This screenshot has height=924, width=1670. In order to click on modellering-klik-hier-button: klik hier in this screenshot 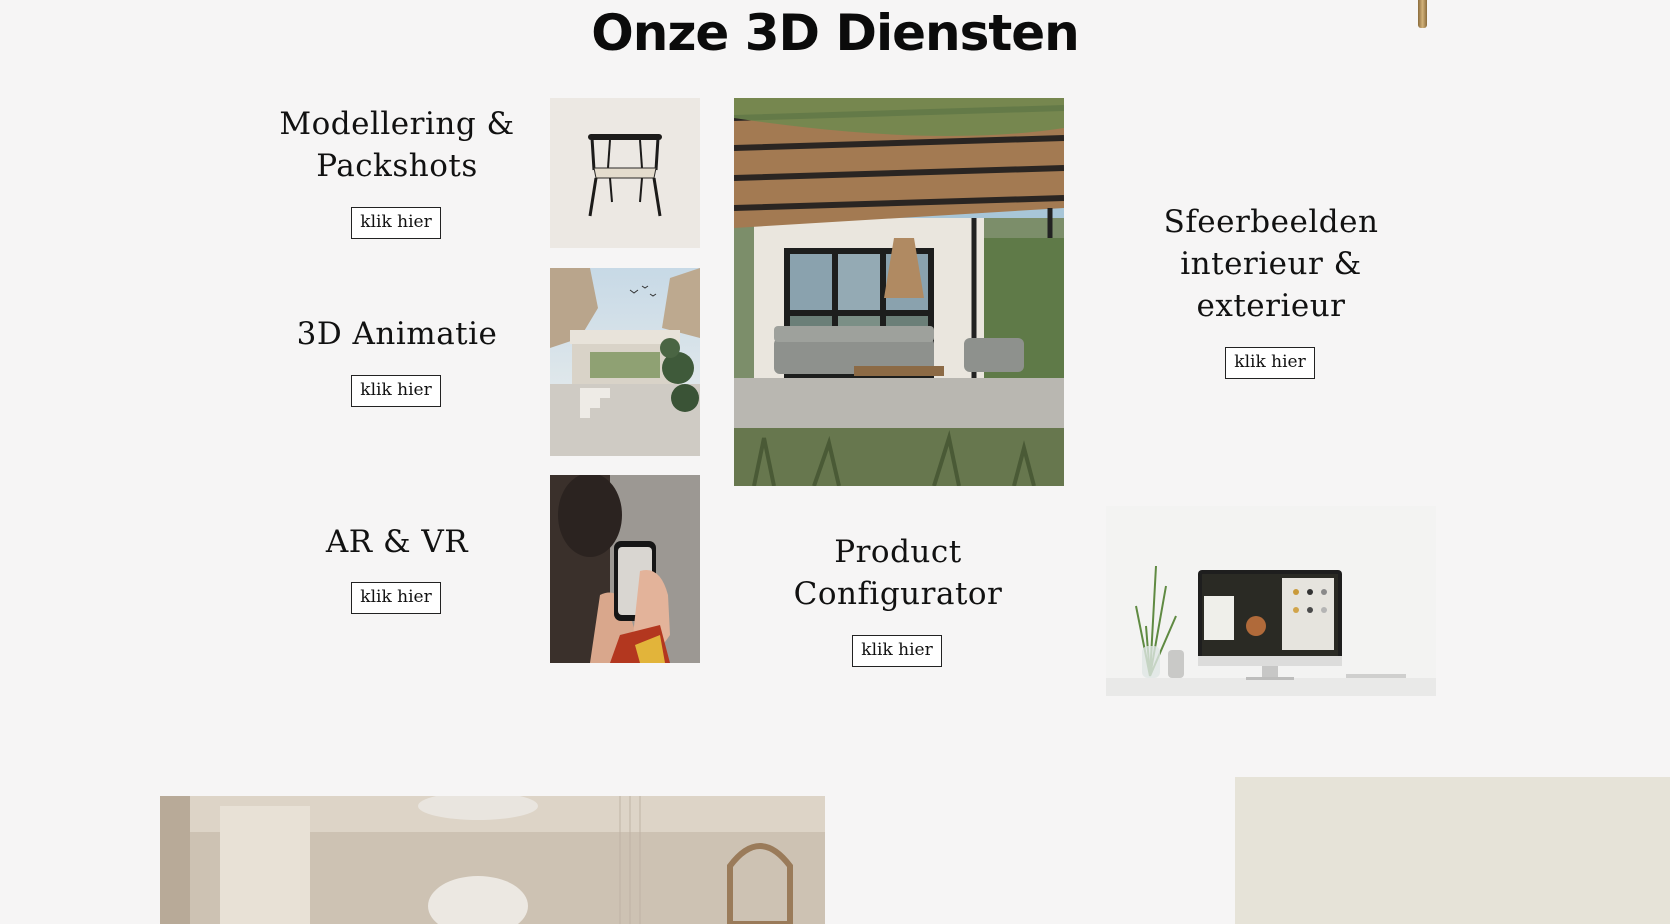, I will do `click(396, 223)`.